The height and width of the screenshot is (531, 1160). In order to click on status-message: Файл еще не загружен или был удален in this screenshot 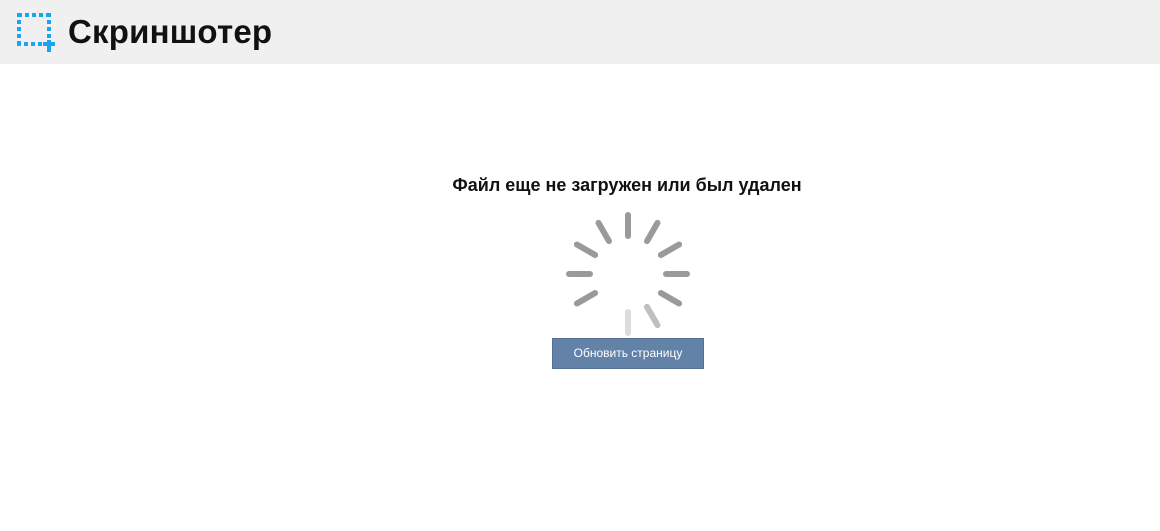, I will do `click(627, 185)`.